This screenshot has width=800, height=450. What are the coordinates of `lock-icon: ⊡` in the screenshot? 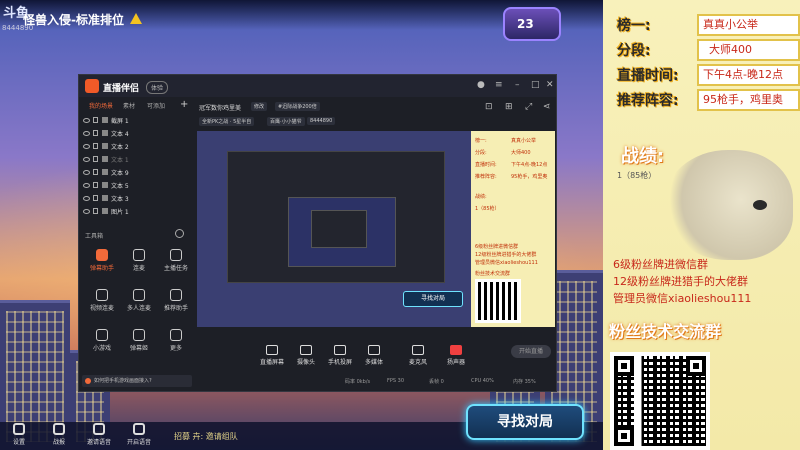 It's located at (489, 107).